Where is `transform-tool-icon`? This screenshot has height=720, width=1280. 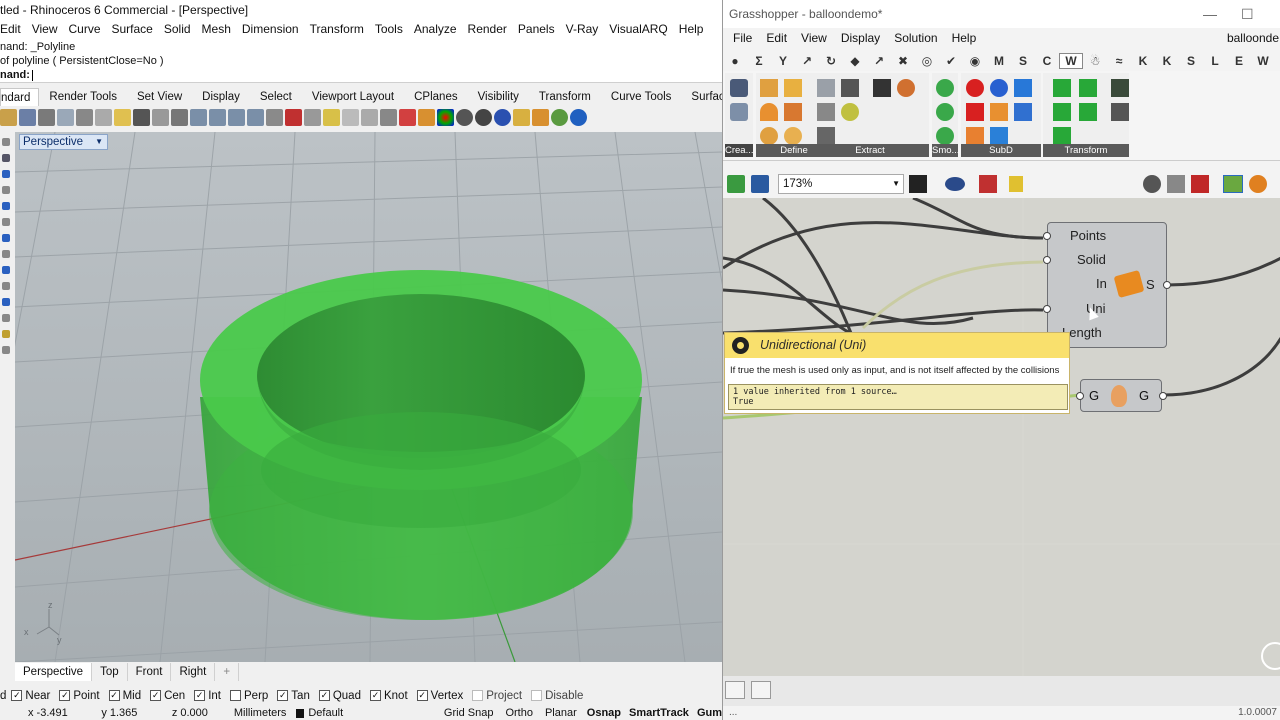 transform-tool-icon is located at coordinates (6, 318).